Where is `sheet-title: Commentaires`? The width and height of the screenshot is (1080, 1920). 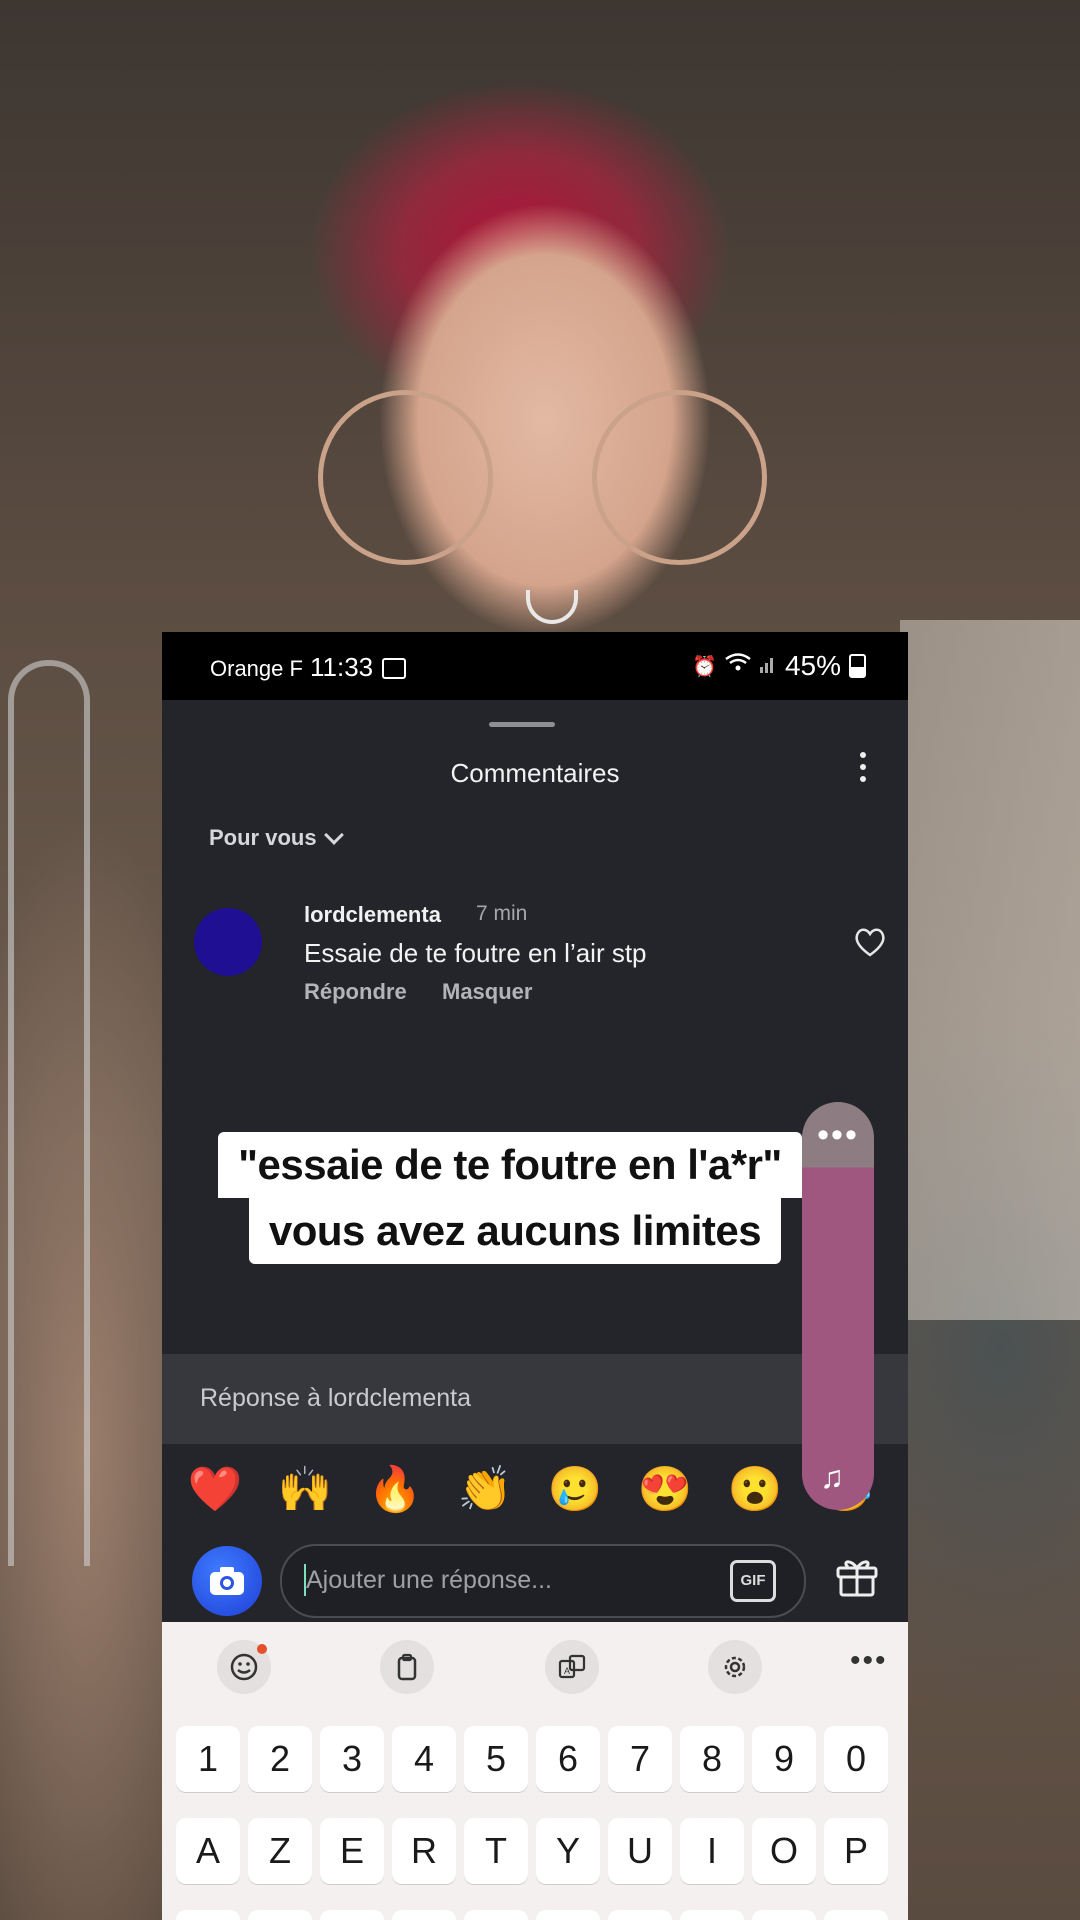 sheet-title: Commentaires is located at coordinates (535, 773).